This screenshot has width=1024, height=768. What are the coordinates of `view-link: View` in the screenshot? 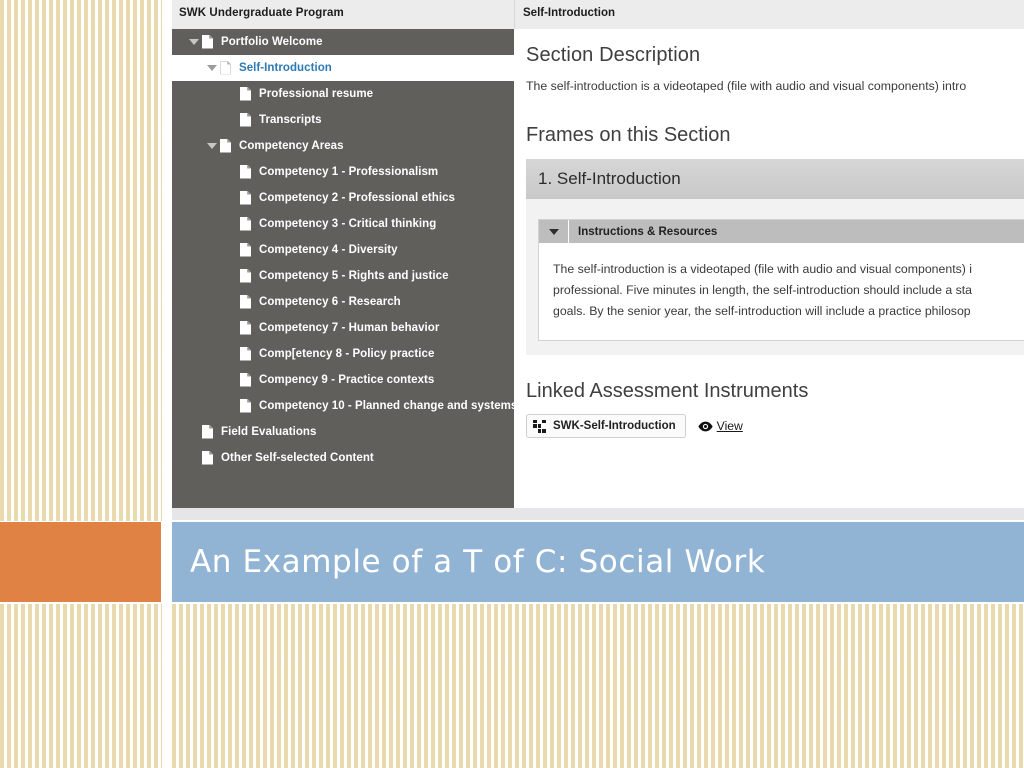 It's located at (720, 426).